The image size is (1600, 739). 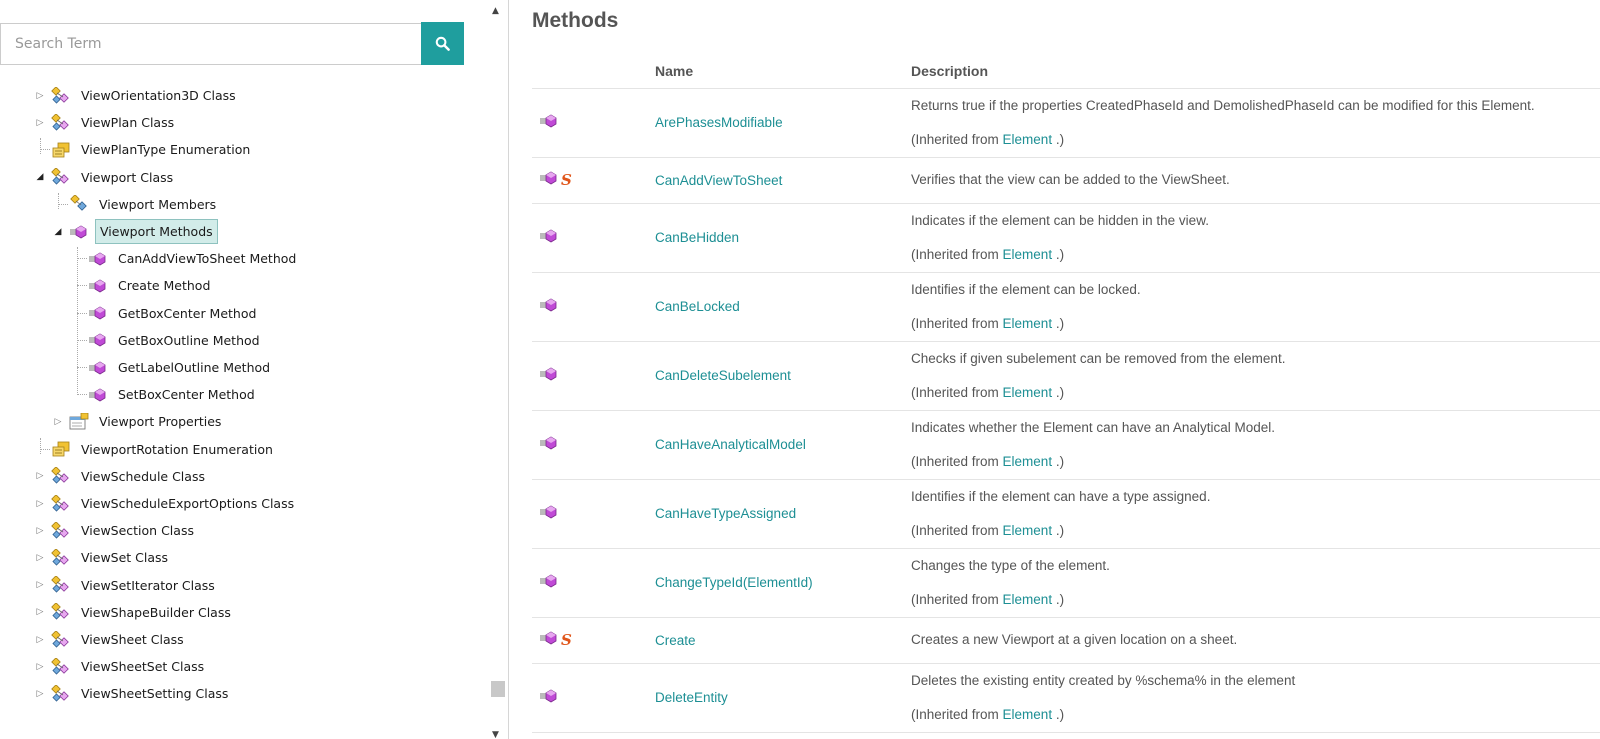 What do you see at coordinates (725, 513) in the screenshot?
I see `method-name-link: CanHaveTypeAssigned` at bounding box center [725, 513].